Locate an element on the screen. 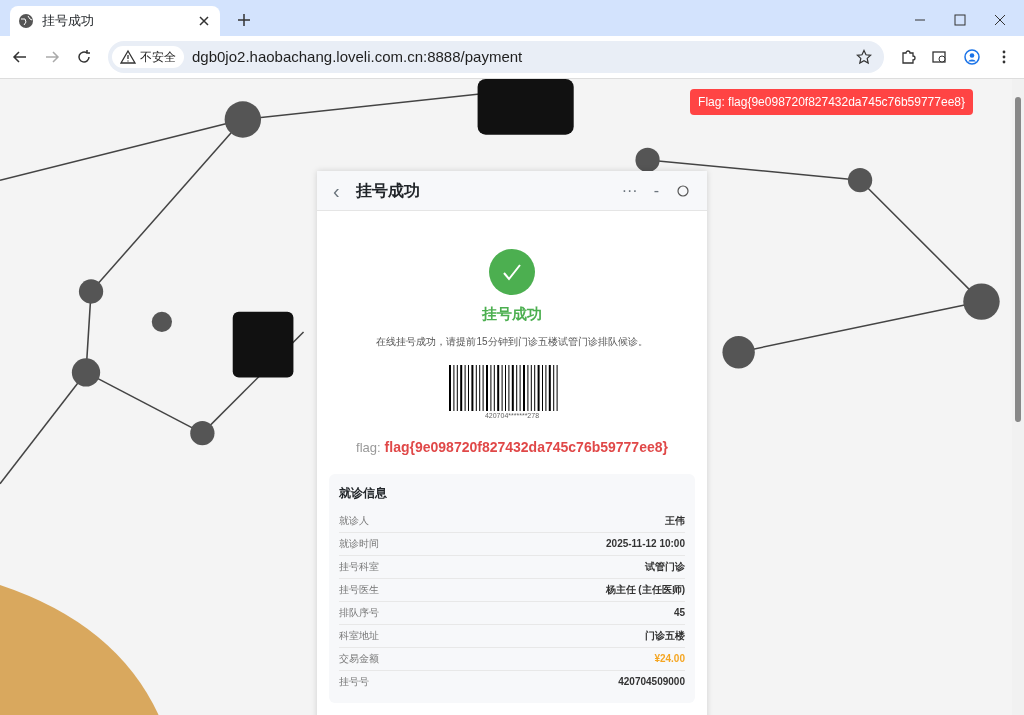  info-value: ¥24.00 is located at coordinates (669, 659).